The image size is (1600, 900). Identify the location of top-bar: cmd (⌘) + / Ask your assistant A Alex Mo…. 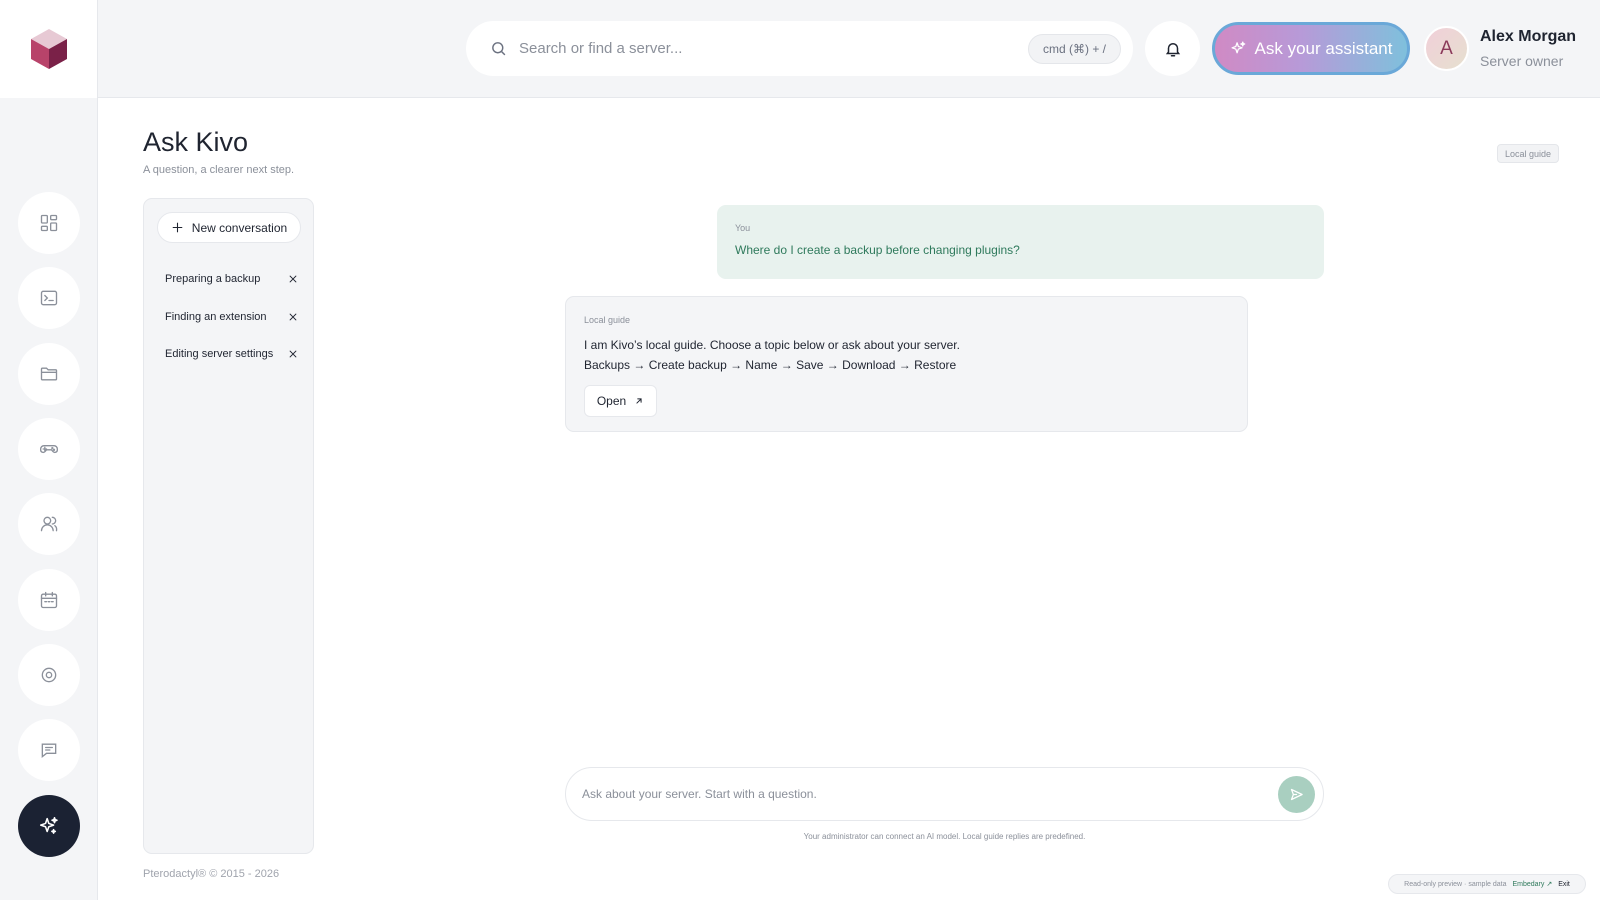
(800, 49).